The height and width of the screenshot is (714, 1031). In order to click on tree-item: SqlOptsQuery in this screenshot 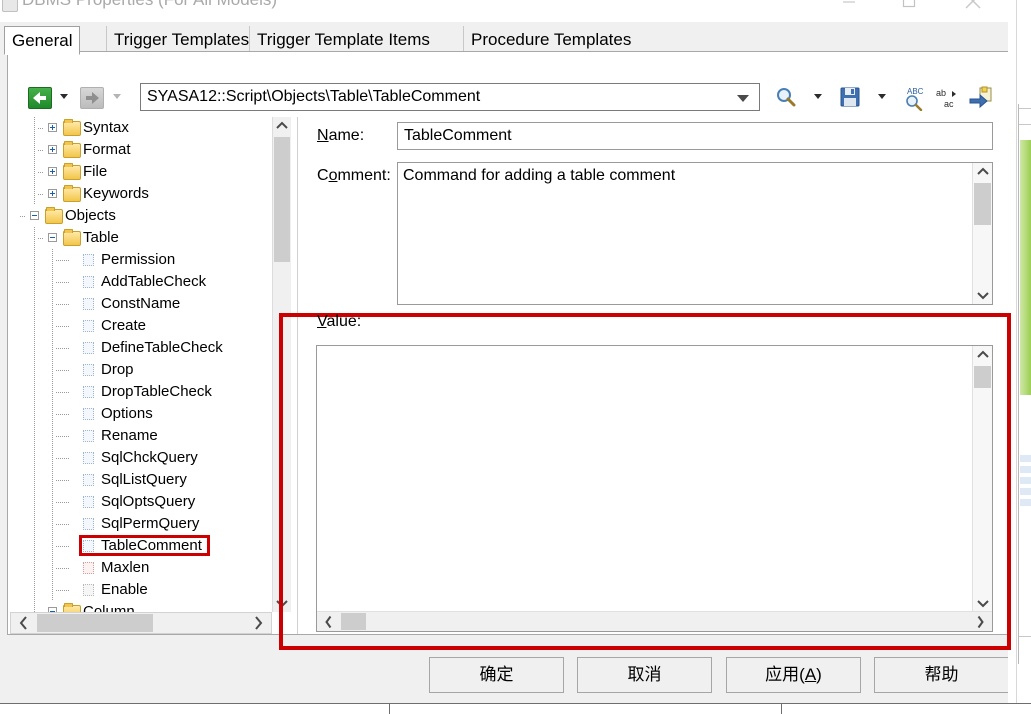, I will do `click(150, 502)`.